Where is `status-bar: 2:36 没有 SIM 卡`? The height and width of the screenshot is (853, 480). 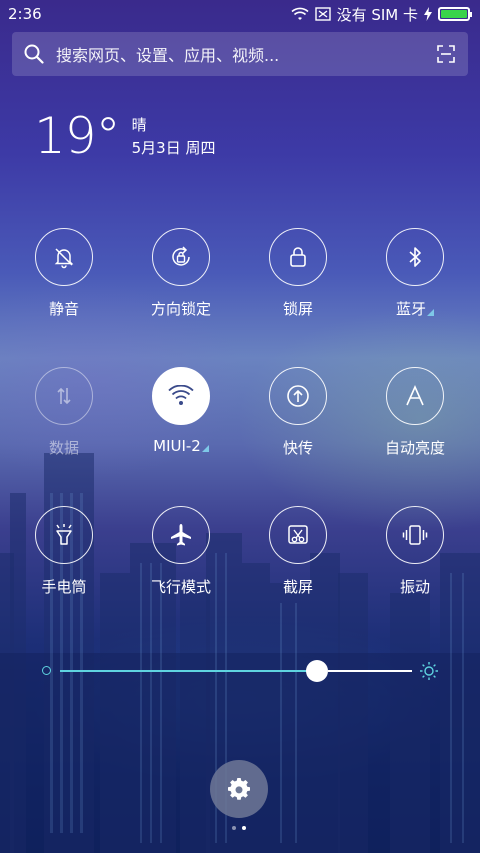
status-bar: 2:36 没有 SIM 卡 is located at coordinates (240, 14).